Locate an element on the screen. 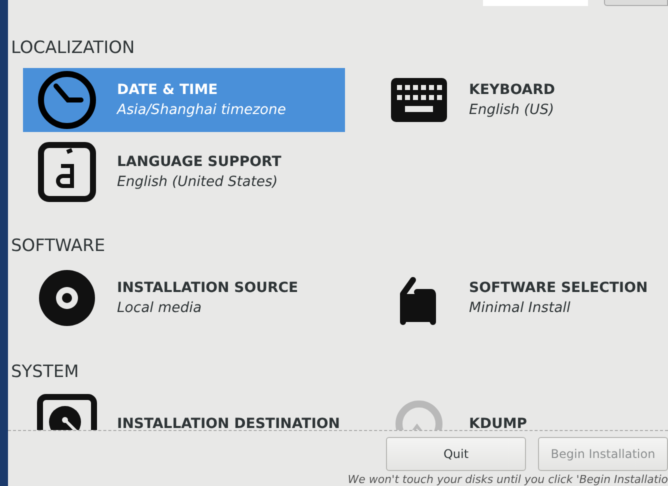 This screenshot has width=668, height=486. item-title: LANGUAGE SUPPORT is located at coordinates (199, 162).